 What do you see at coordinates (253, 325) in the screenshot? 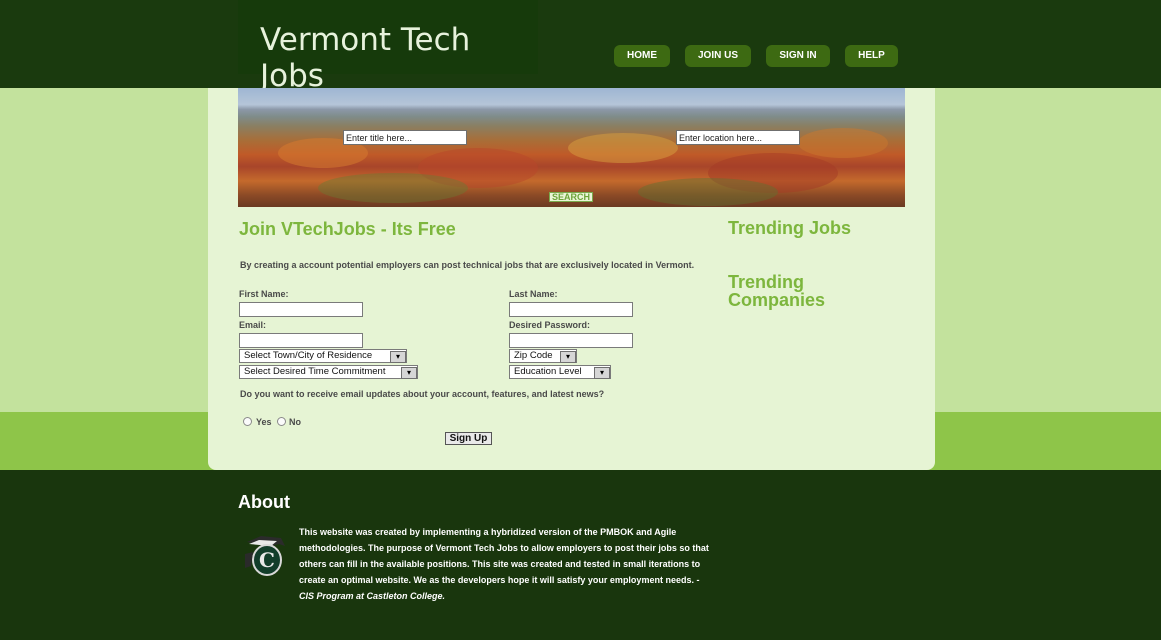
I see `email-label: Email:` at bounding box center [253, 325].